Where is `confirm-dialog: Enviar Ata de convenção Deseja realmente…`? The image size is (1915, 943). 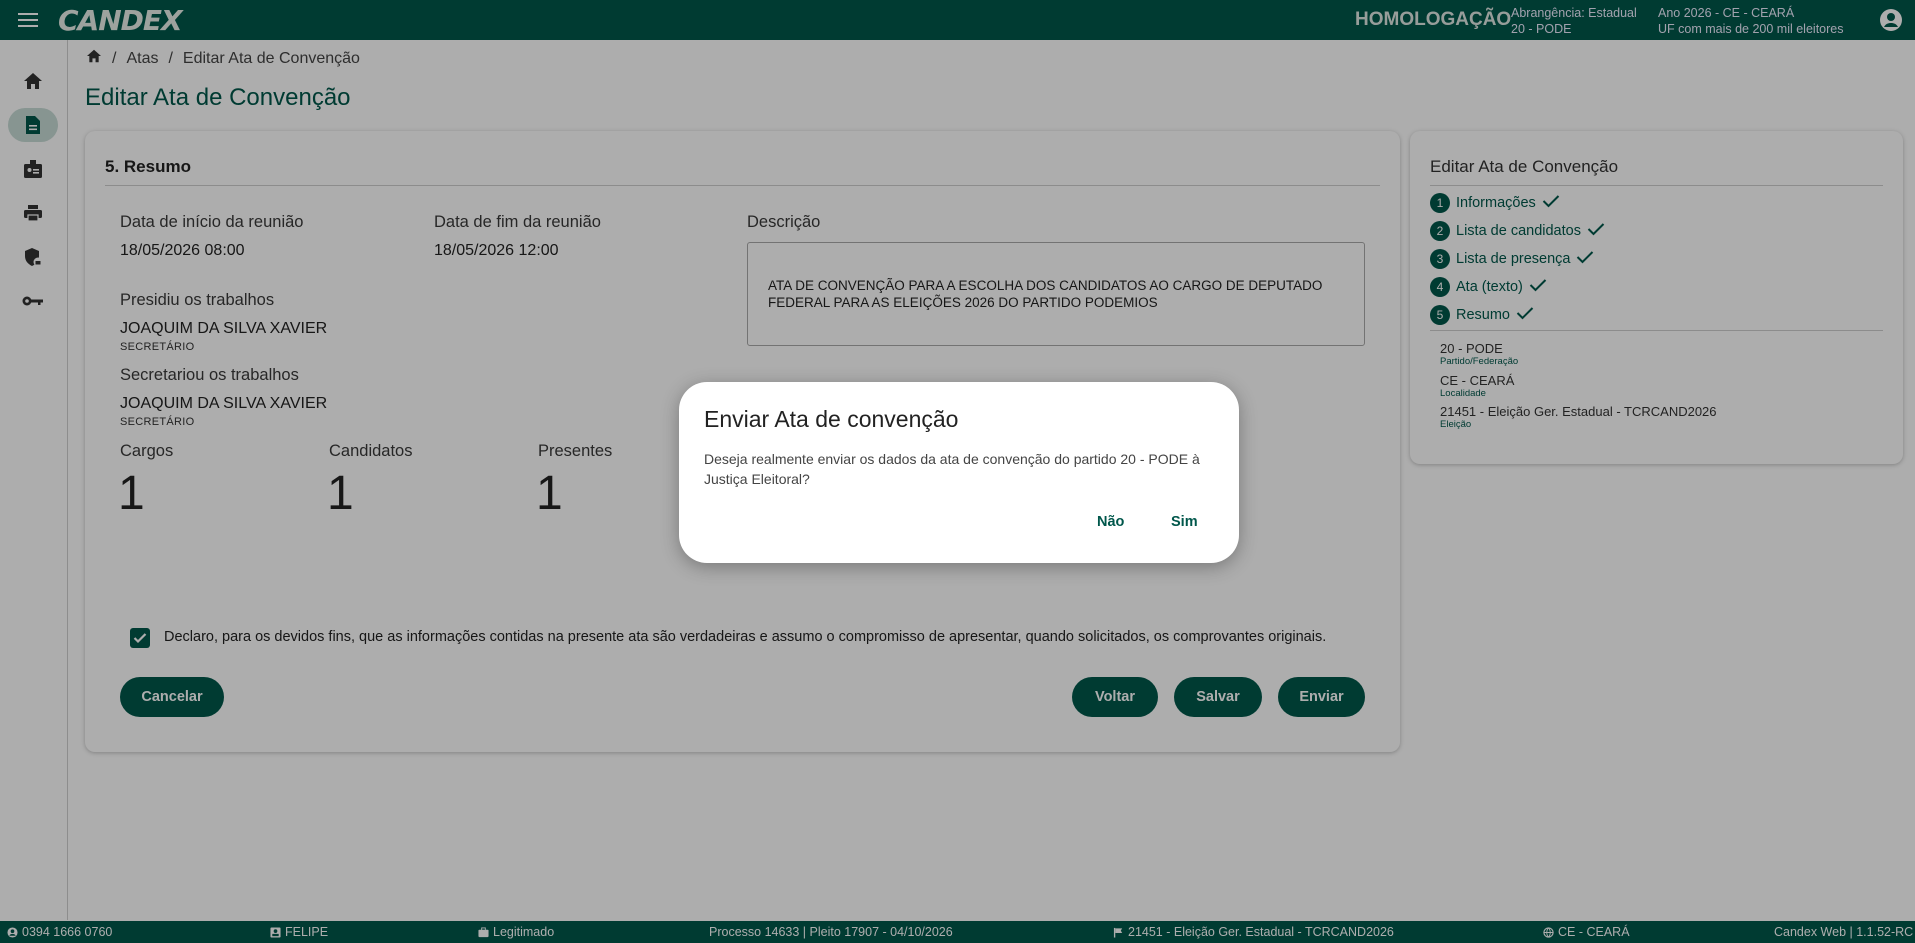
confirm-dialog: Enviar Ata de convenção Deseja realmente… is located at coordinates (959, 472).